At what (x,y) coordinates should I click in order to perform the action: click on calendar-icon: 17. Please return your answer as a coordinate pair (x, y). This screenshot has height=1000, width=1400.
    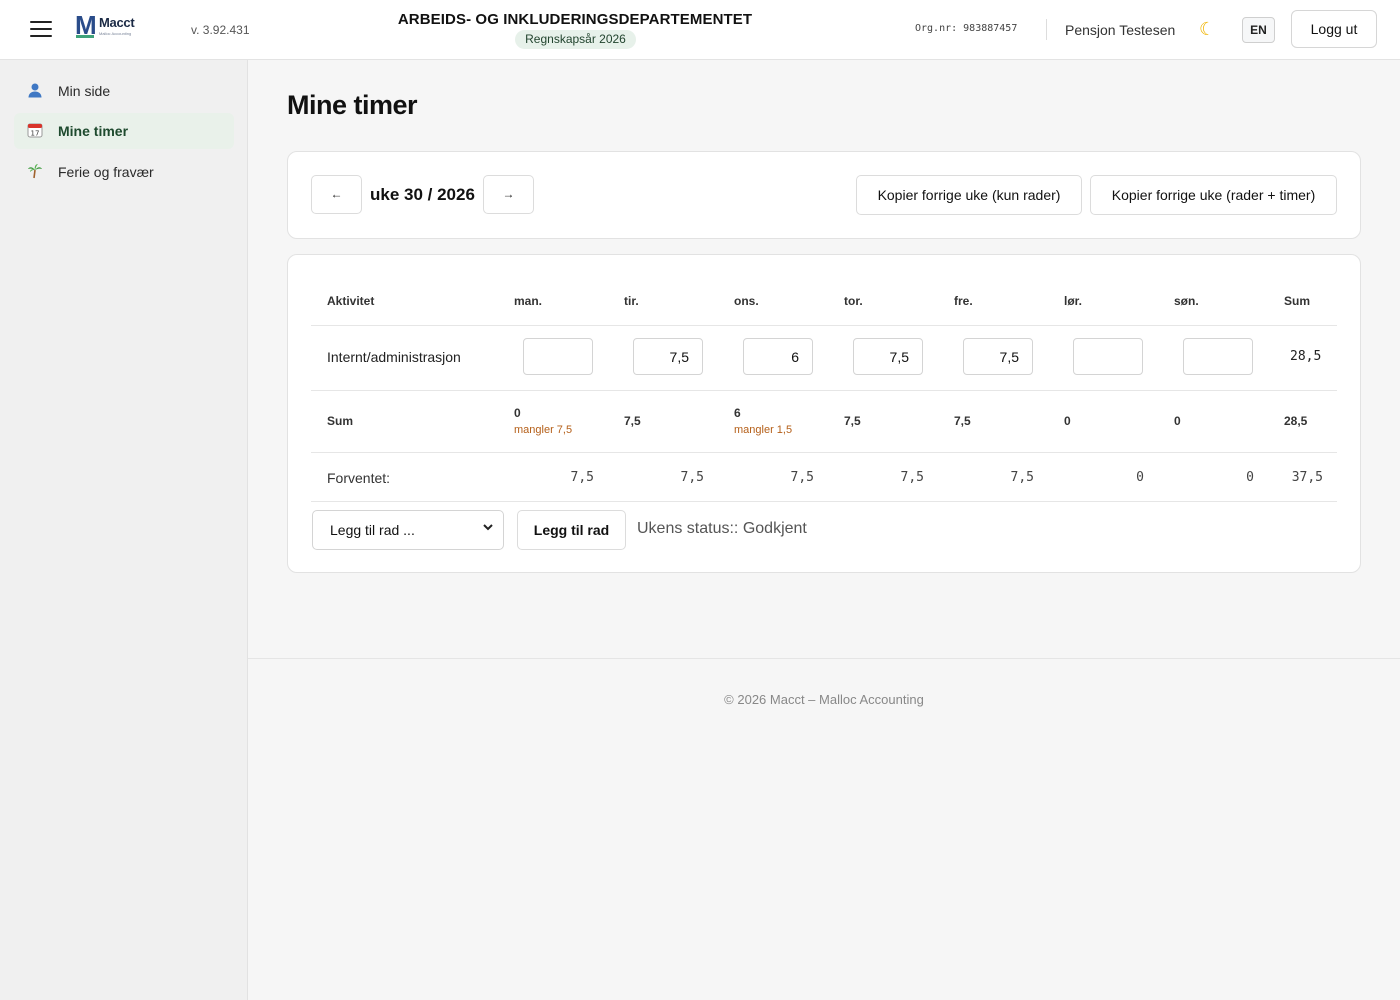
    Looking at the image, I should click on (35, 132).